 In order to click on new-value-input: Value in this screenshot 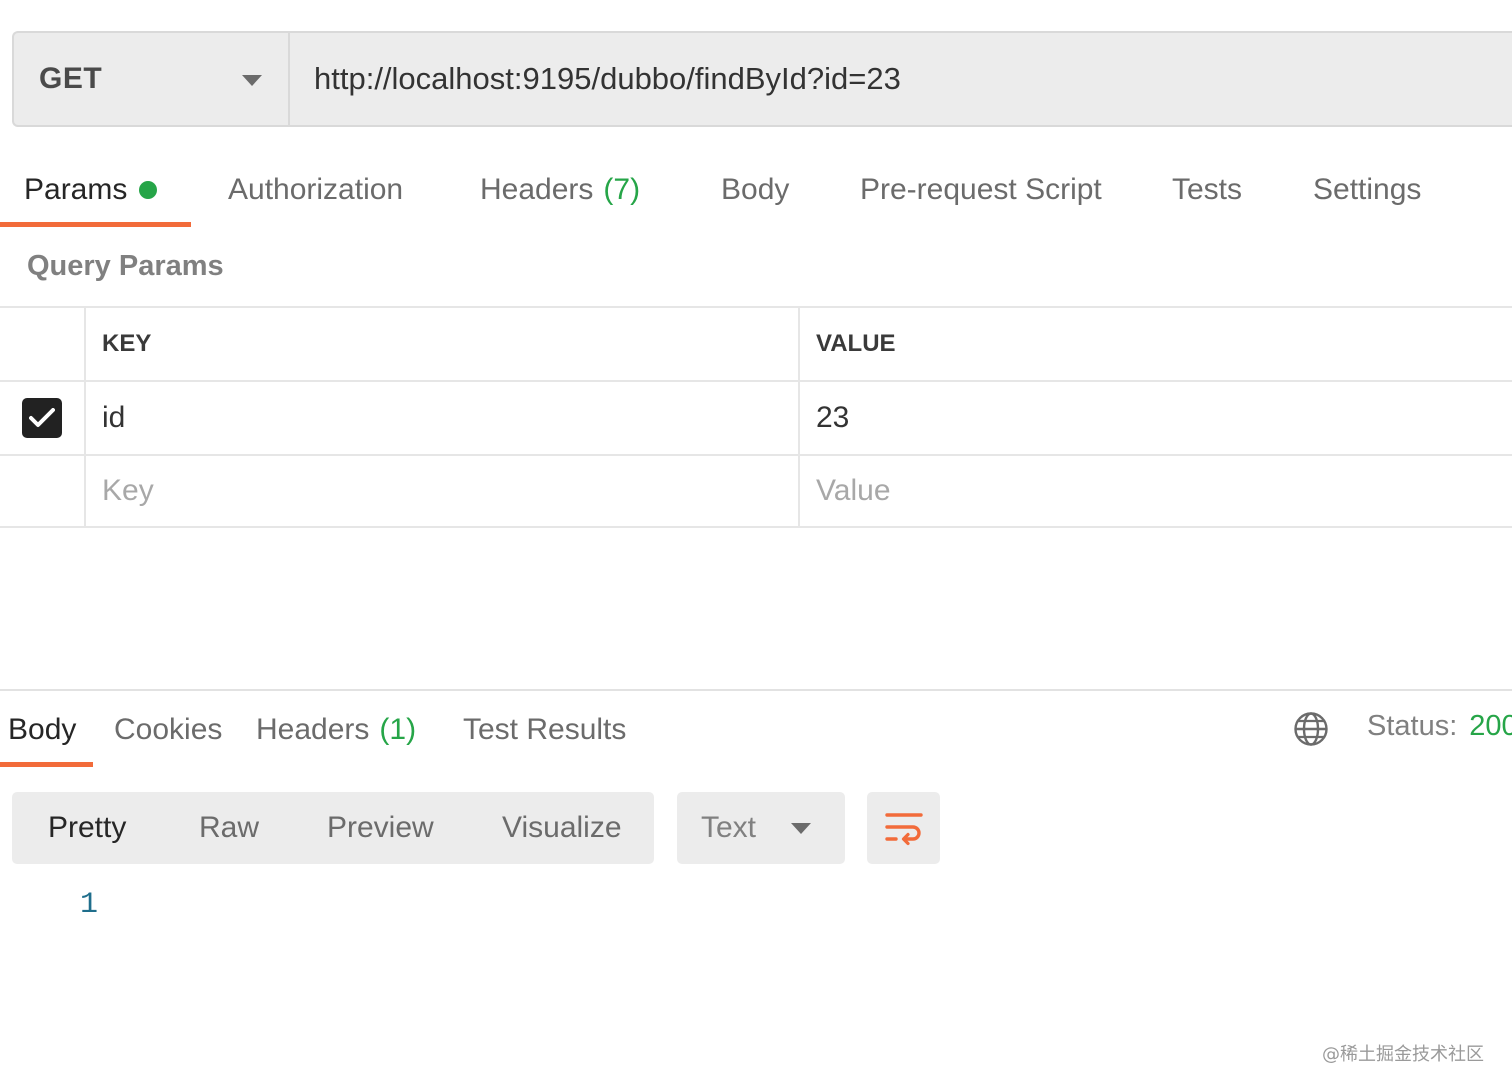, I will do `click(1155, 491)`.